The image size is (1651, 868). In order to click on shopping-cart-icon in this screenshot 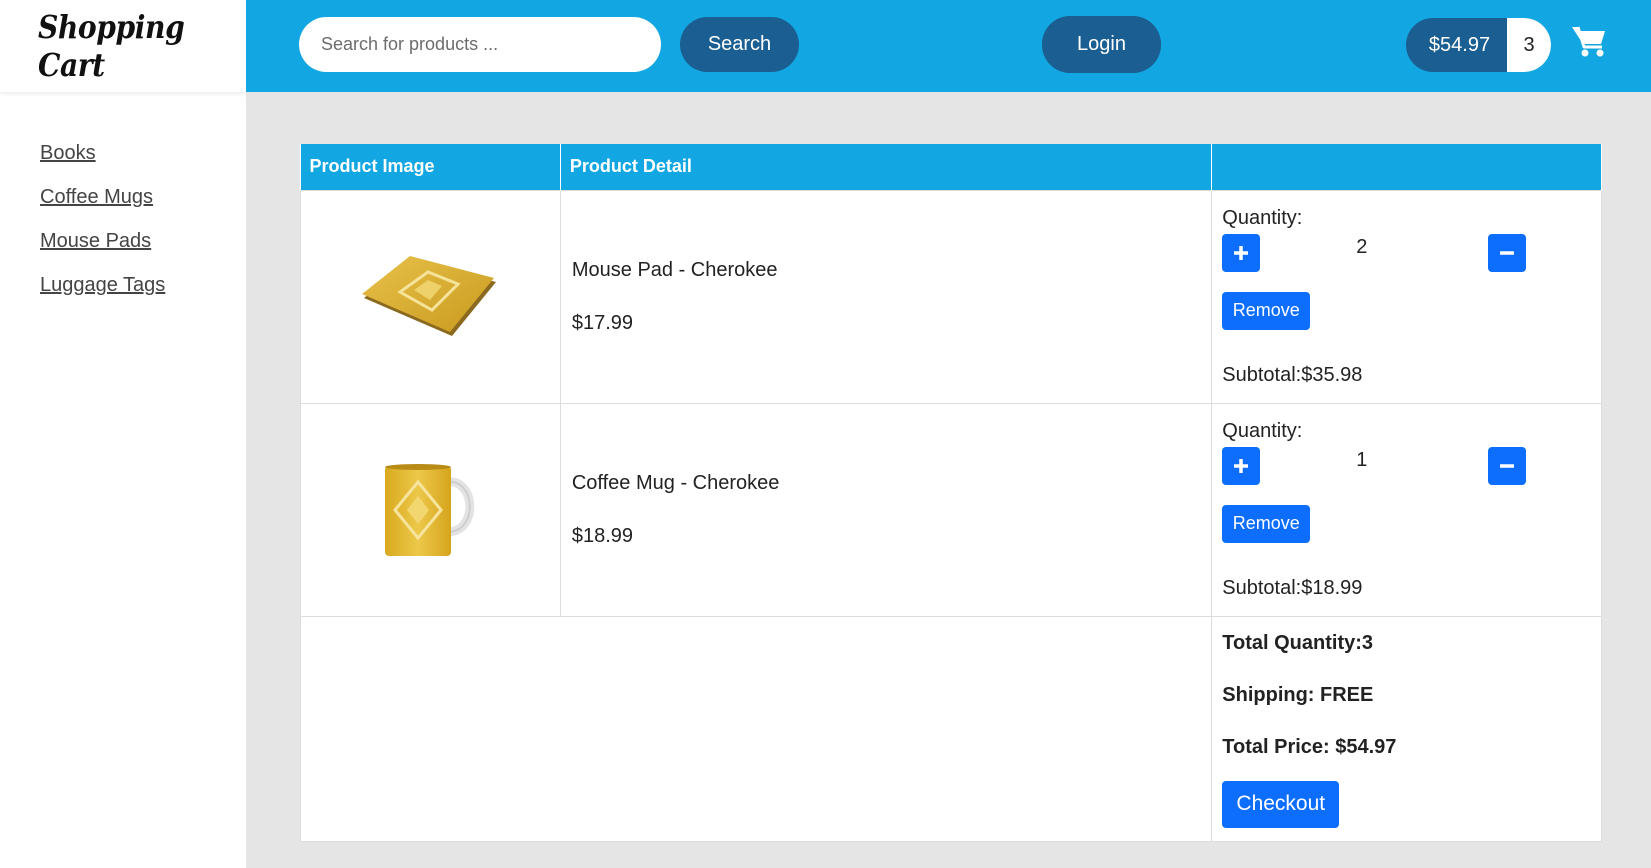, I will do `click(1589, 41)`.